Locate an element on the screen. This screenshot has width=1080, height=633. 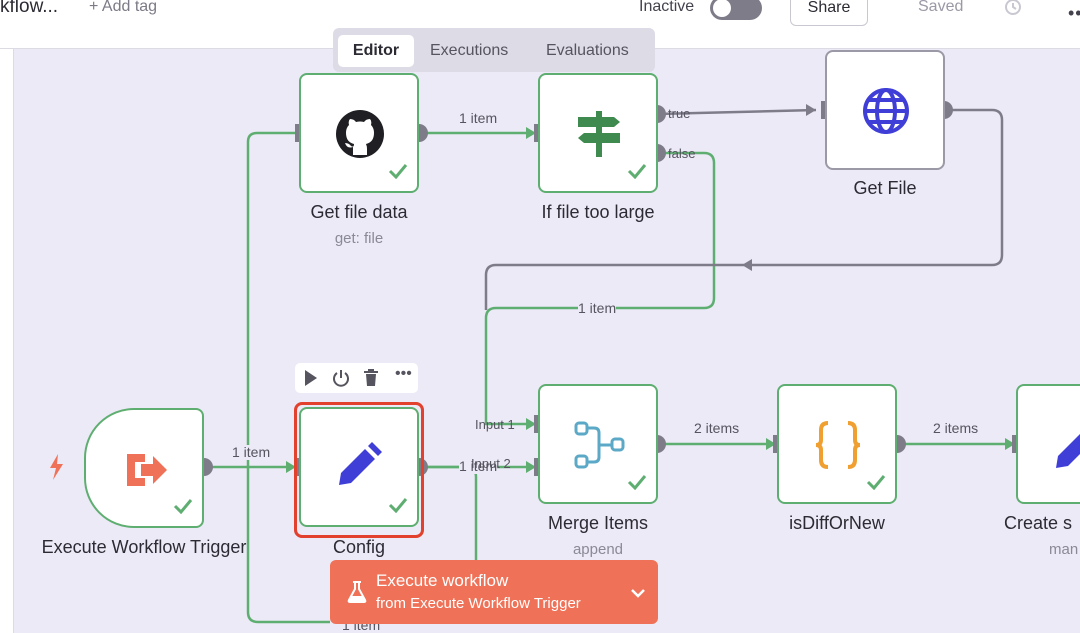
arrow-loop-icon is located at coordinates (747, 265).